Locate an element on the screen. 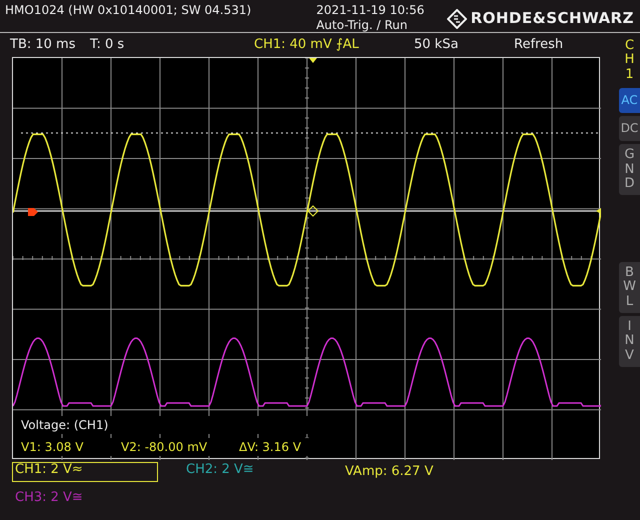 This screenshot has width=640, height=520. trigger-time: T: 0 s is located at coordinates (108, 45).